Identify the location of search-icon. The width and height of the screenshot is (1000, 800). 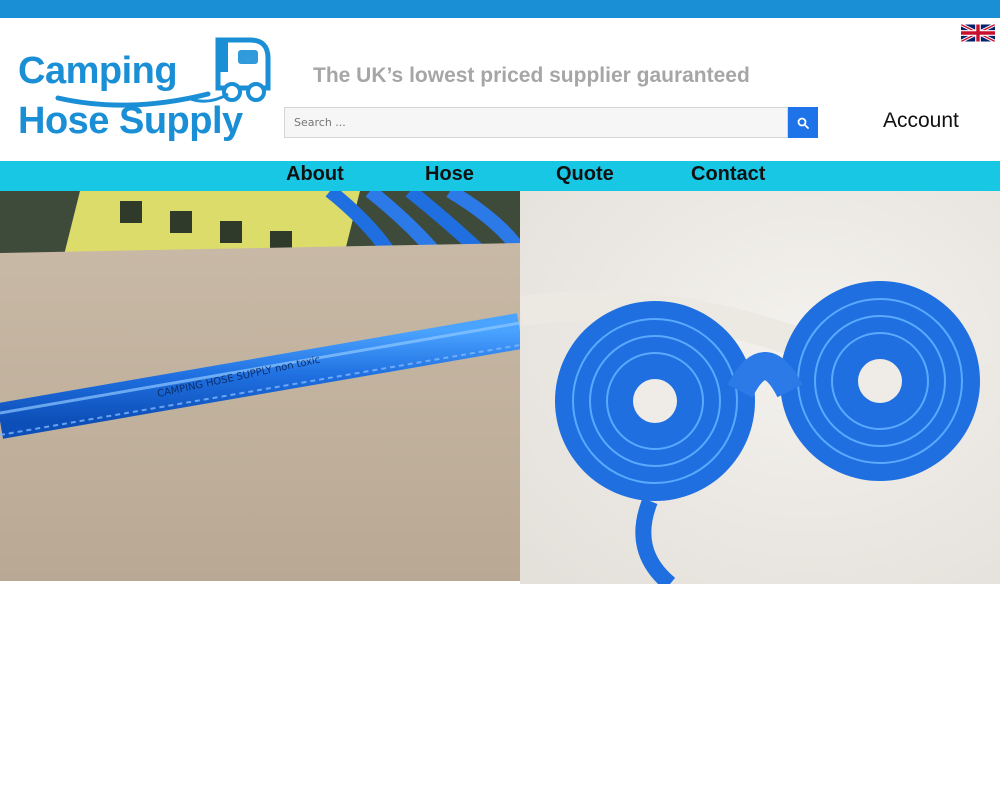
(803, 123).